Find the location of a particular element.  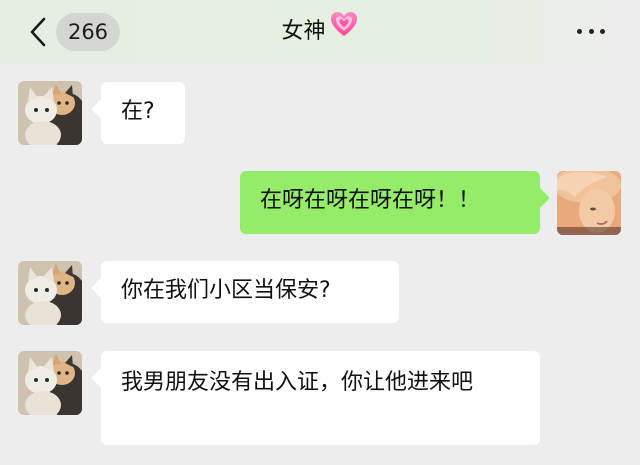

chevron-left-icon is located at coordinates (38, 32).